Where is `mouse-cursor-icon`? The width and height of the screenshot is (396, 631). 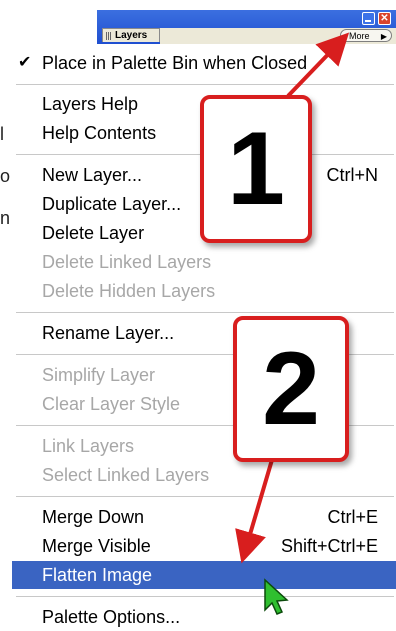 mouse-cursor-icon is located at coordinates (276, 596).